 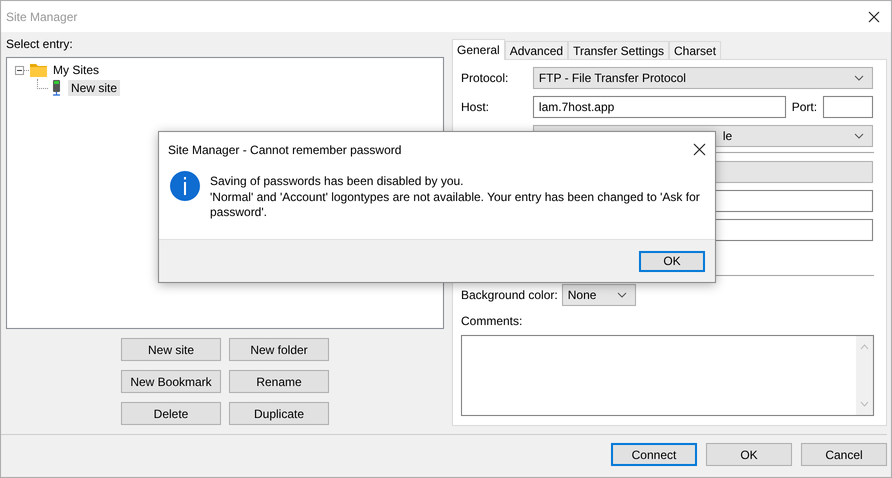 What do you see at coordinates (492, 321) in the screenshot?
I see `comments-label: Comments:` at bounding box center [492, 321].